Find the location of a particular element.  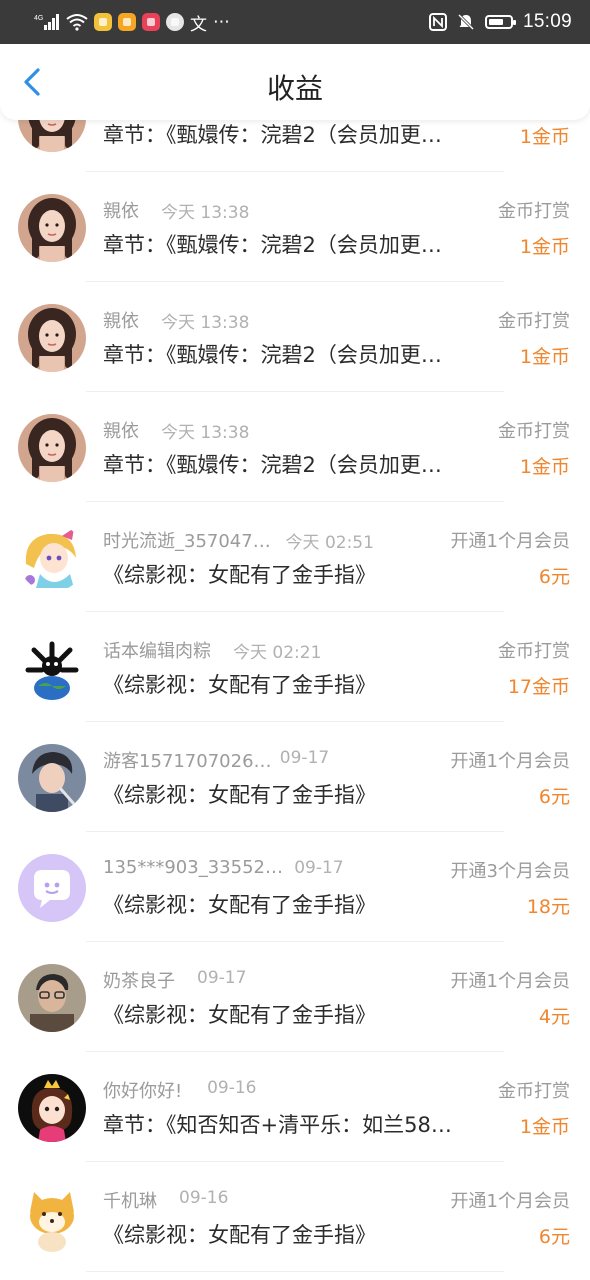

row-divider is located at coordinates (295, 1271).